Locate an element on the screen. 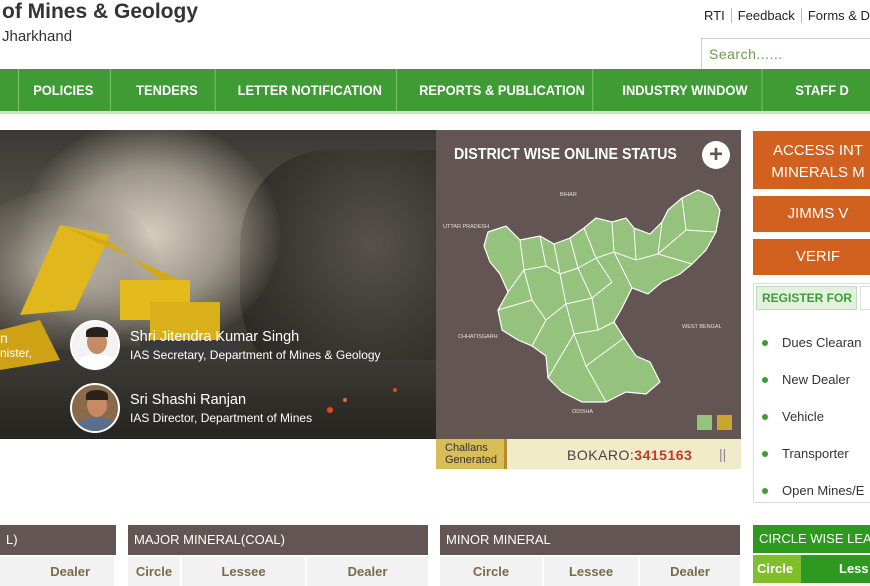  challan-ticker: Challans Generated BOKARO:3415163 || is located at coordinates (588, 454).